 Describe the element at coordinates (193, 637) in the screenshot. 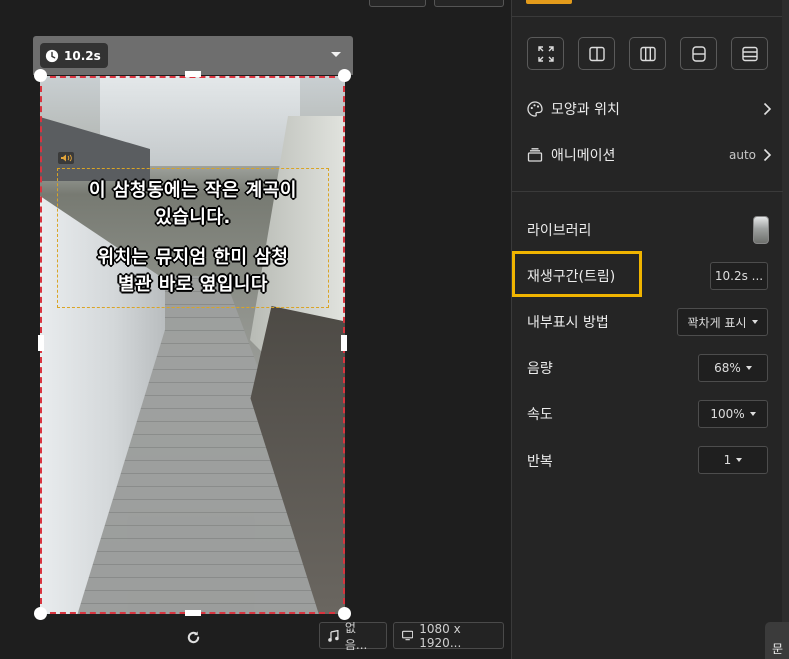

I see `rotate-icon` at that location.